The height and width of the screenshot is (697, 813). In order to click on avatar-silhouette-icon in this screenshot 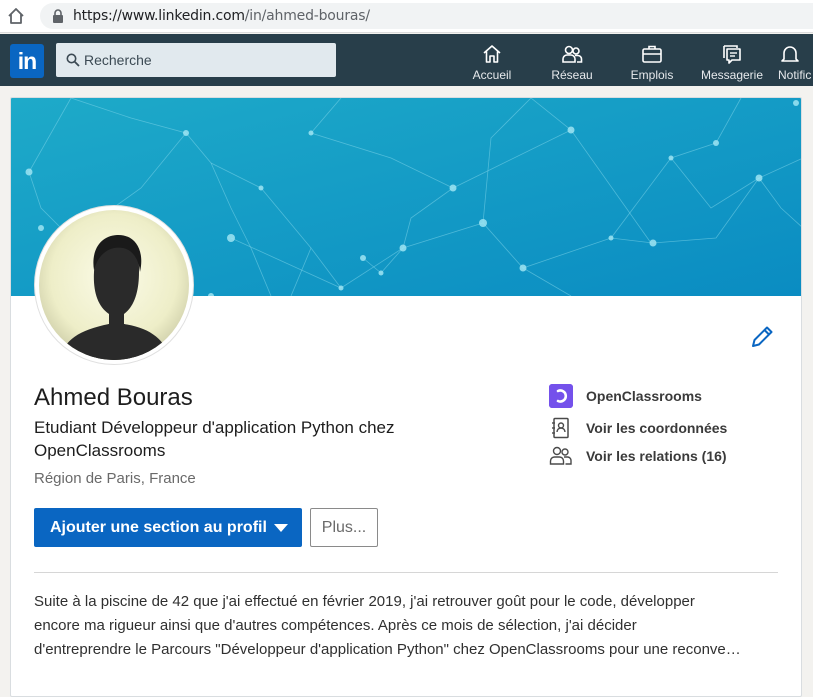, I will do `click(114, 285)`.